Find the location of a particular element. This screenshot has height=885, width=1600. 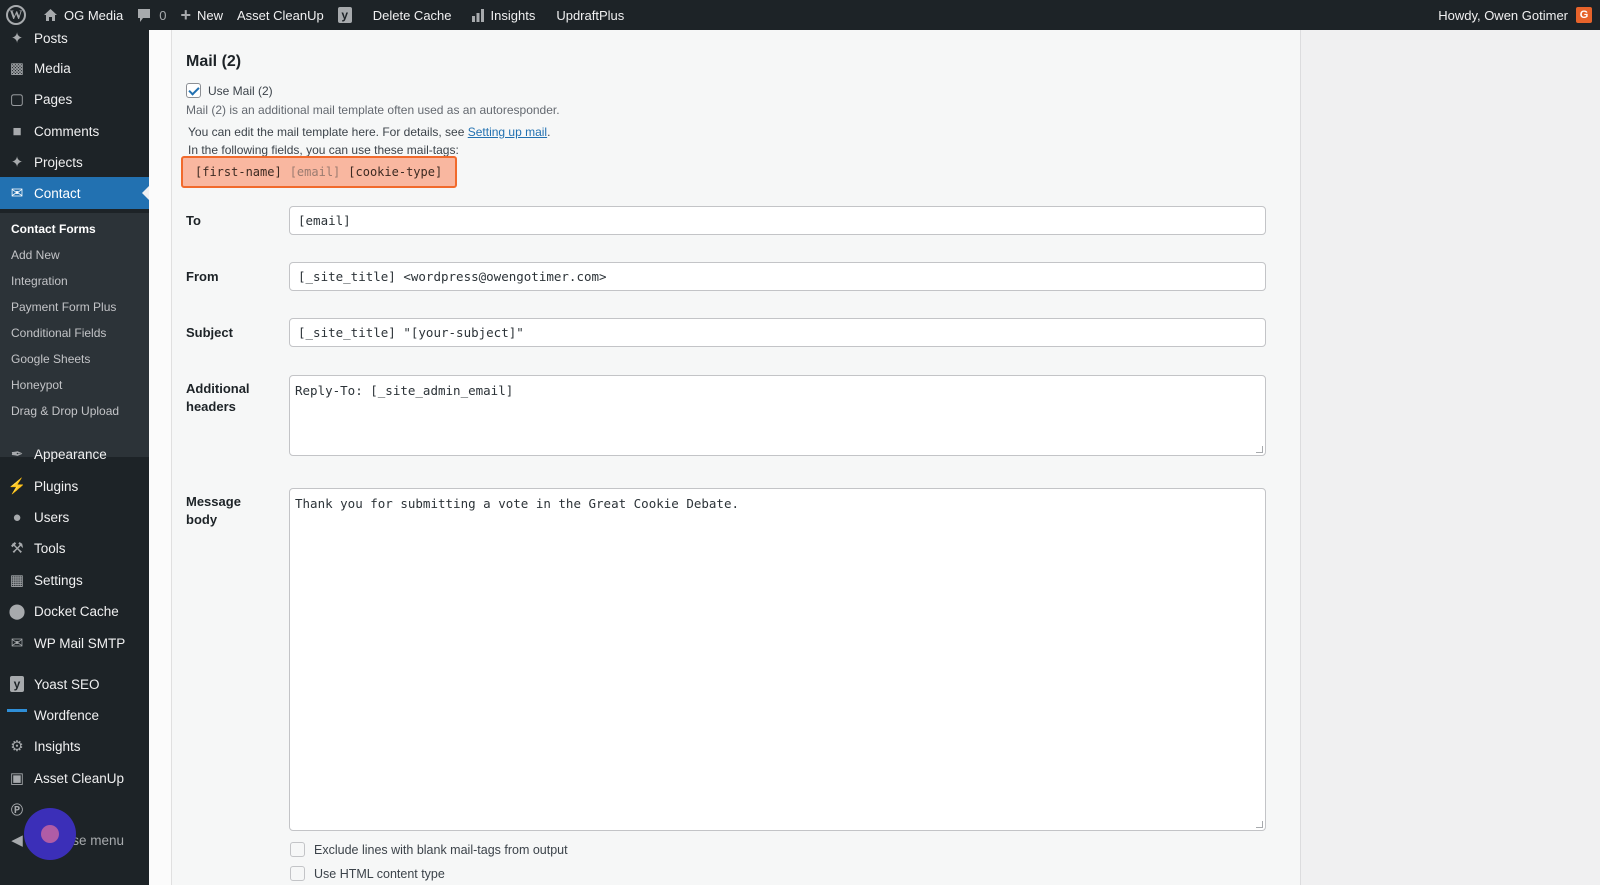

updraftplus-link: UpdraftPlus is located at coordinates (586, 15).